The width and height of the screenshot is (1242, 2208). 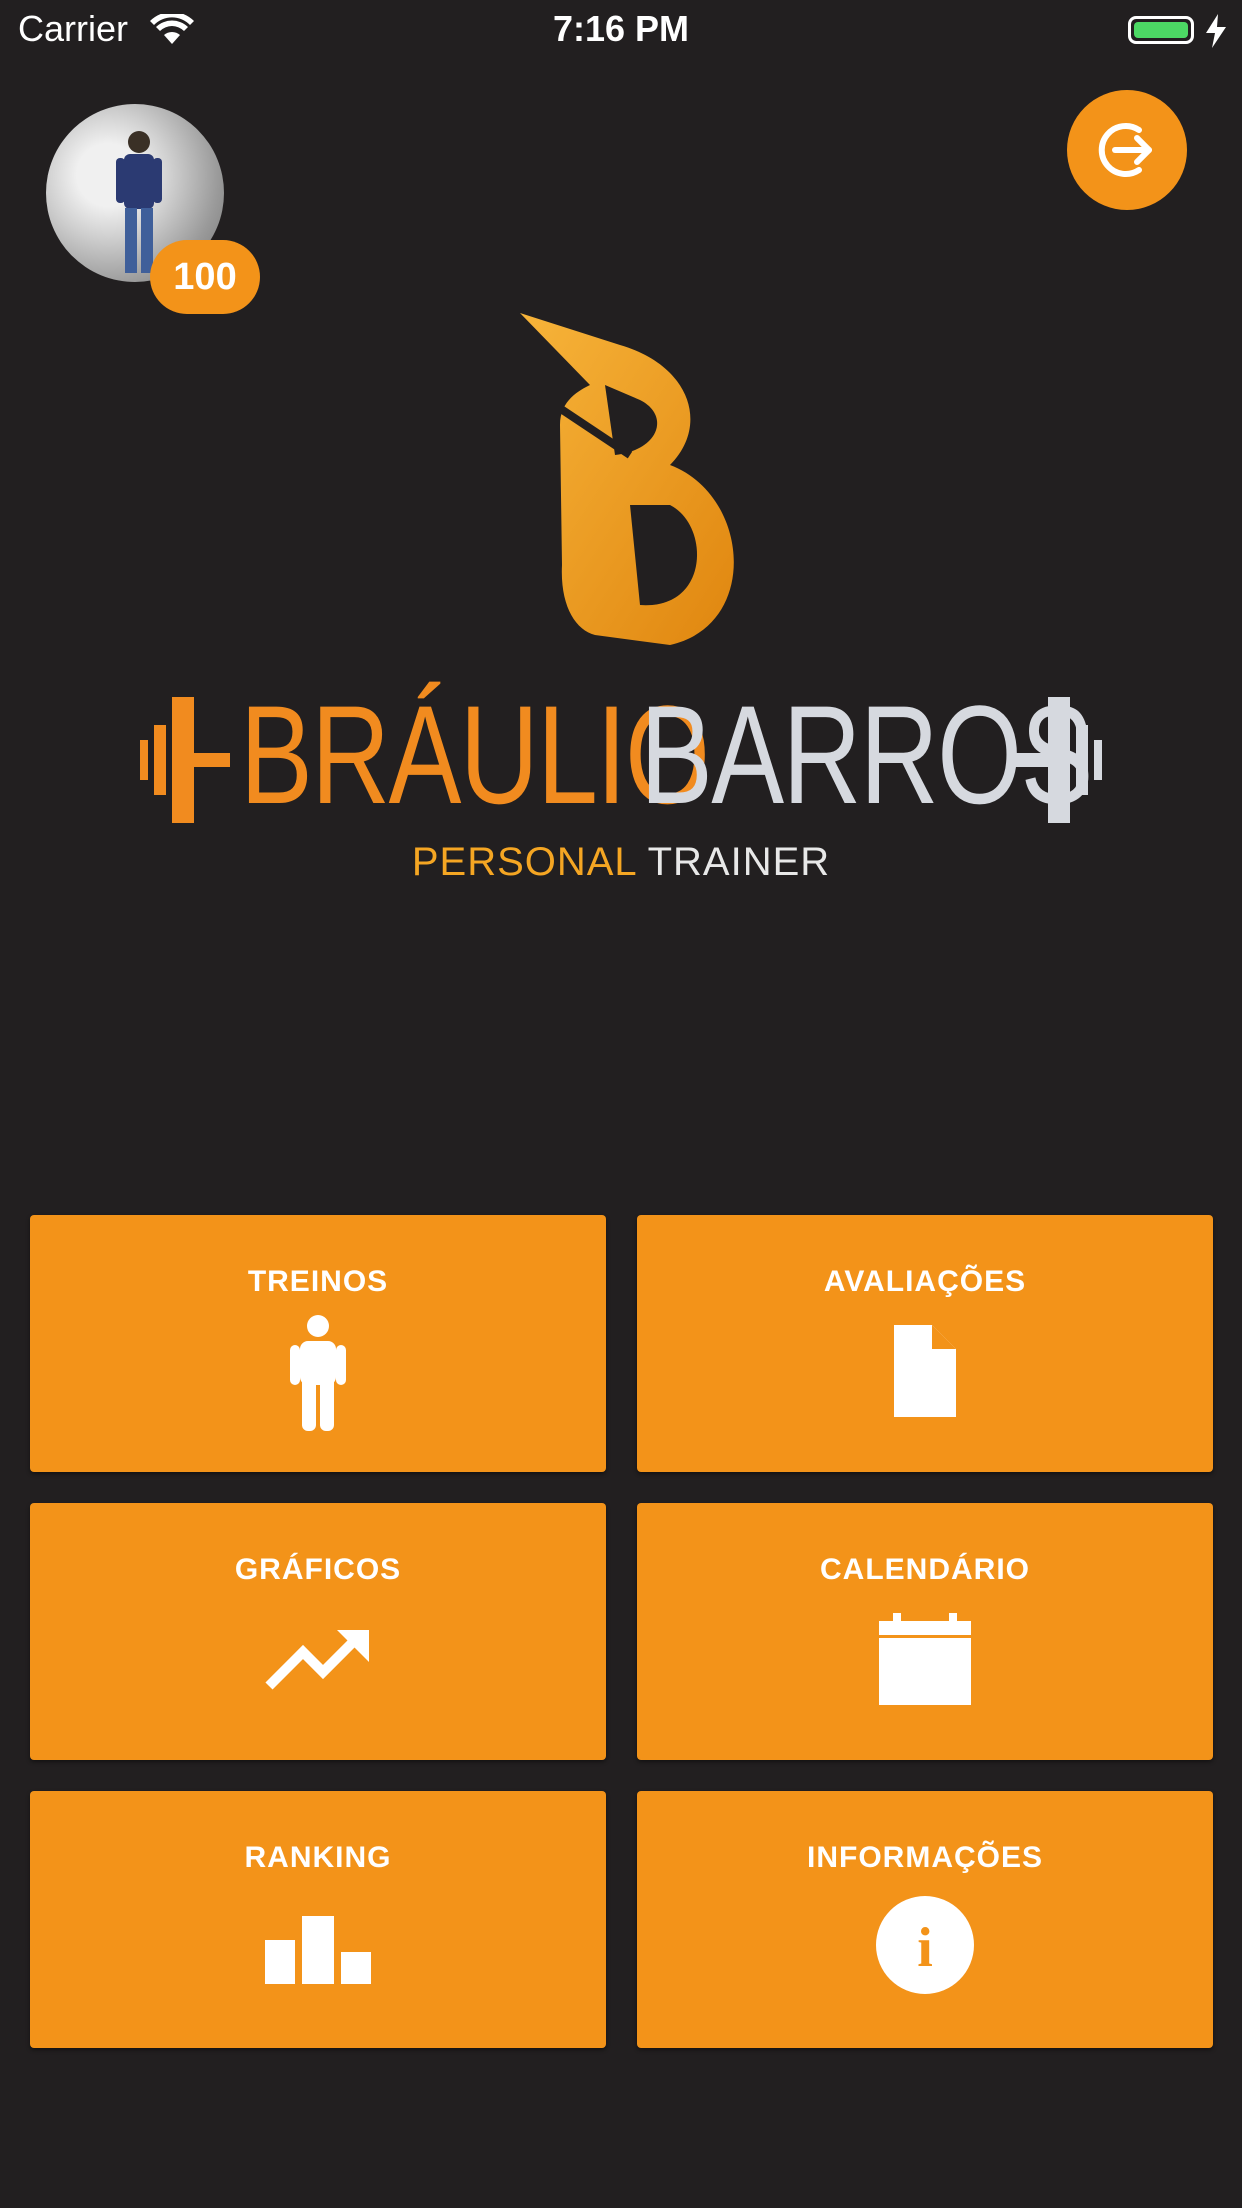 I want to click on battery-level, so click(x=1161, y=30).